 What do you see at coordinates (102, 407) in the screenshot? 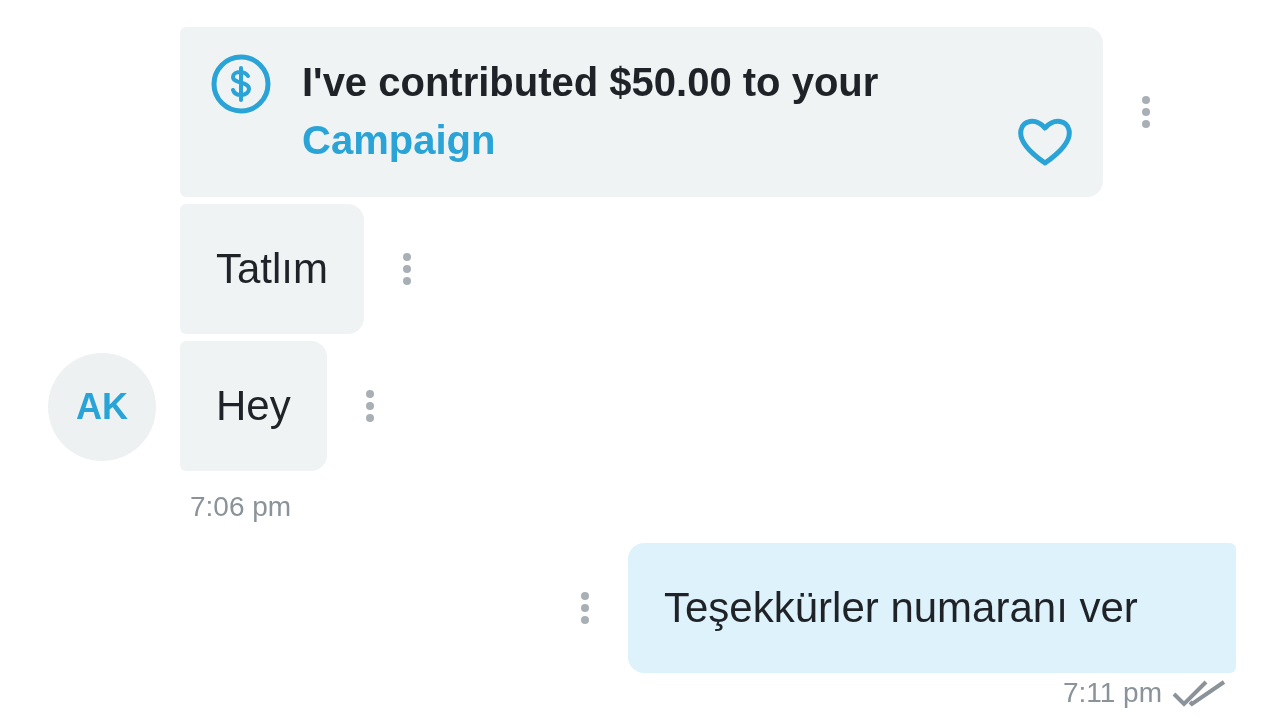
I see `avatar: AK` at bounding box center [102, 407].